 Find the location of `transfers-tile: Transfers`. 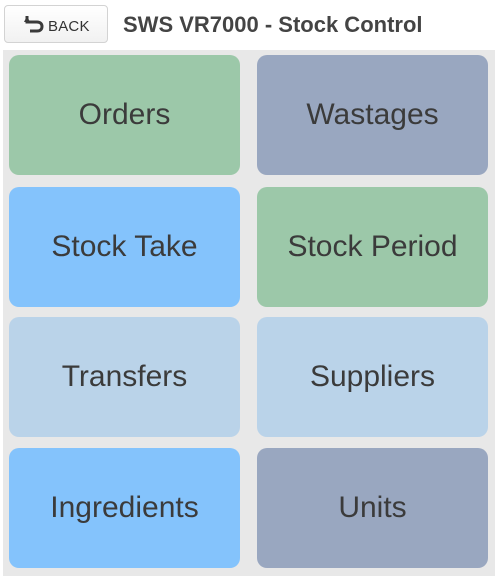

transfers-tile: Transfers is located at coordinates (124, 377).